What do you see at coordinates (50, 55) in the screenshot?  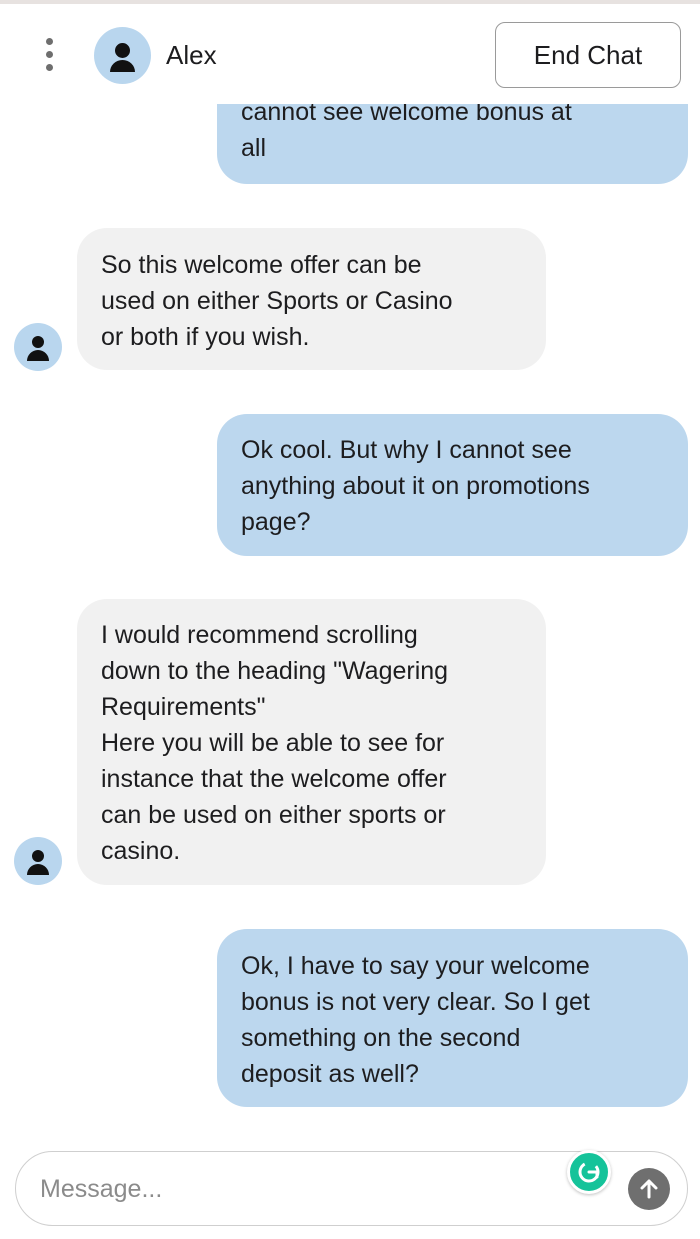 I see `kebab-menu-icon` at bounding box center [50, 55].